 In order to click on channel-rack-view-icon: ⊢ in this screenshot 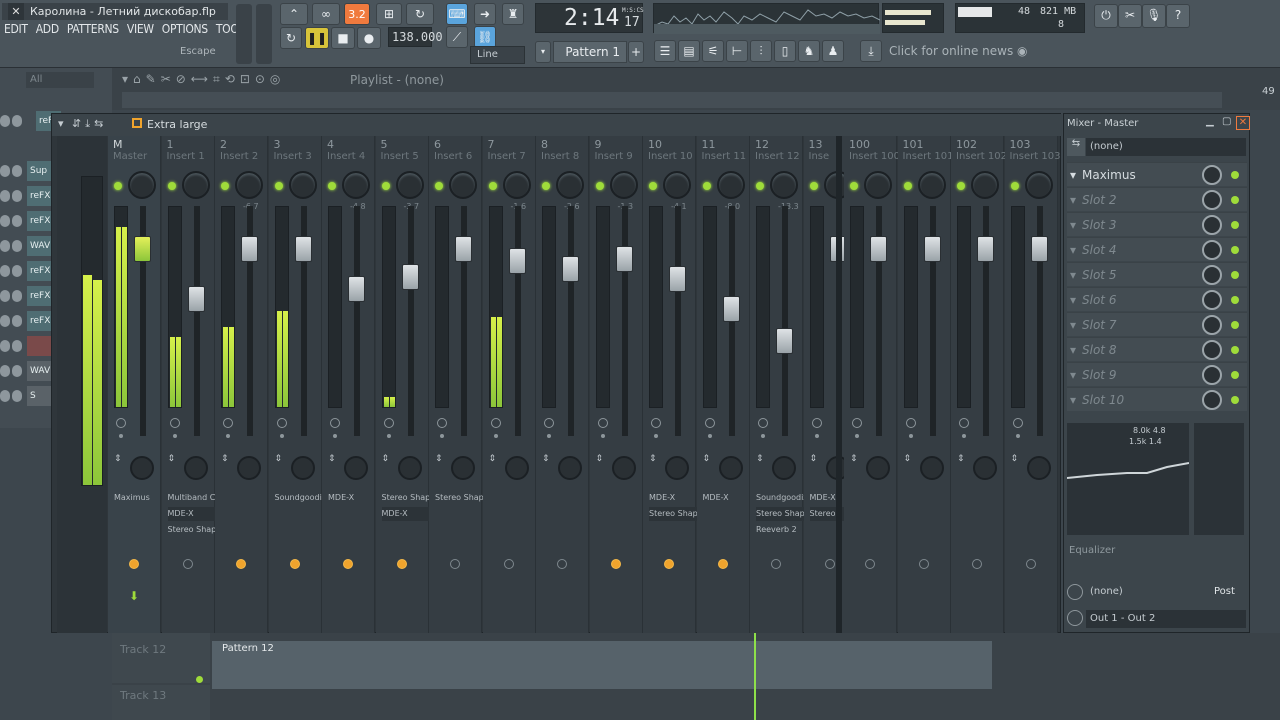, I will do `click(737, 51)`.